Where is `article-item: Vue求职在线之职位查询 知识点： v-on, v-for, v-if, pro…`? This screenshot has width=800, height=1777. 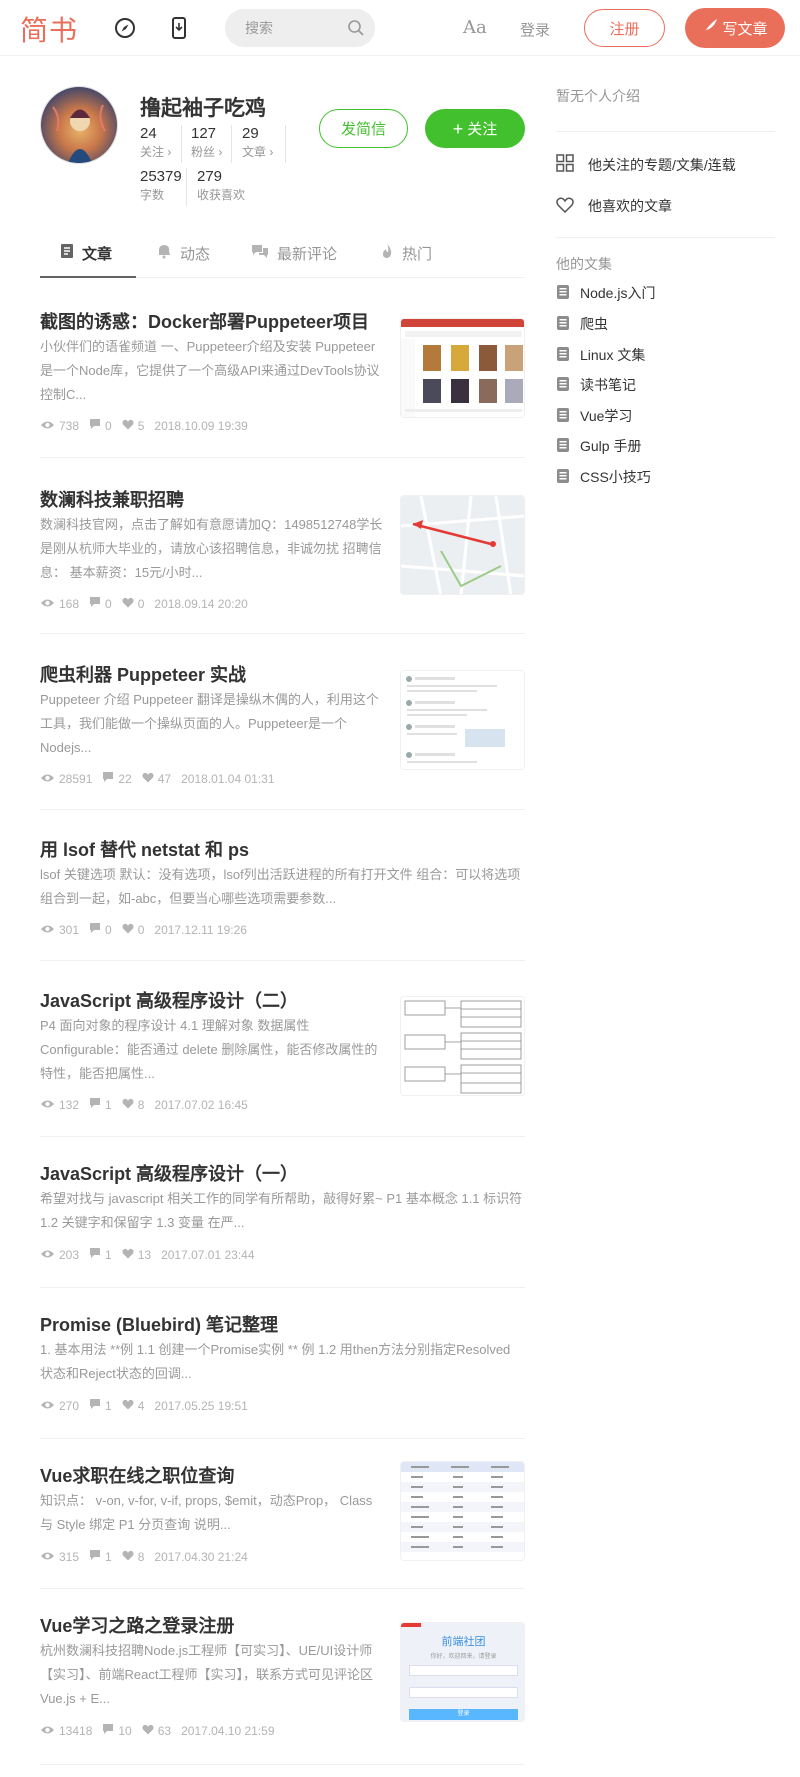
article-item: Vue求职在线之职位查询 知识点： v-on, v-for, v-if, pro… is located at coordinates (282, 1514).